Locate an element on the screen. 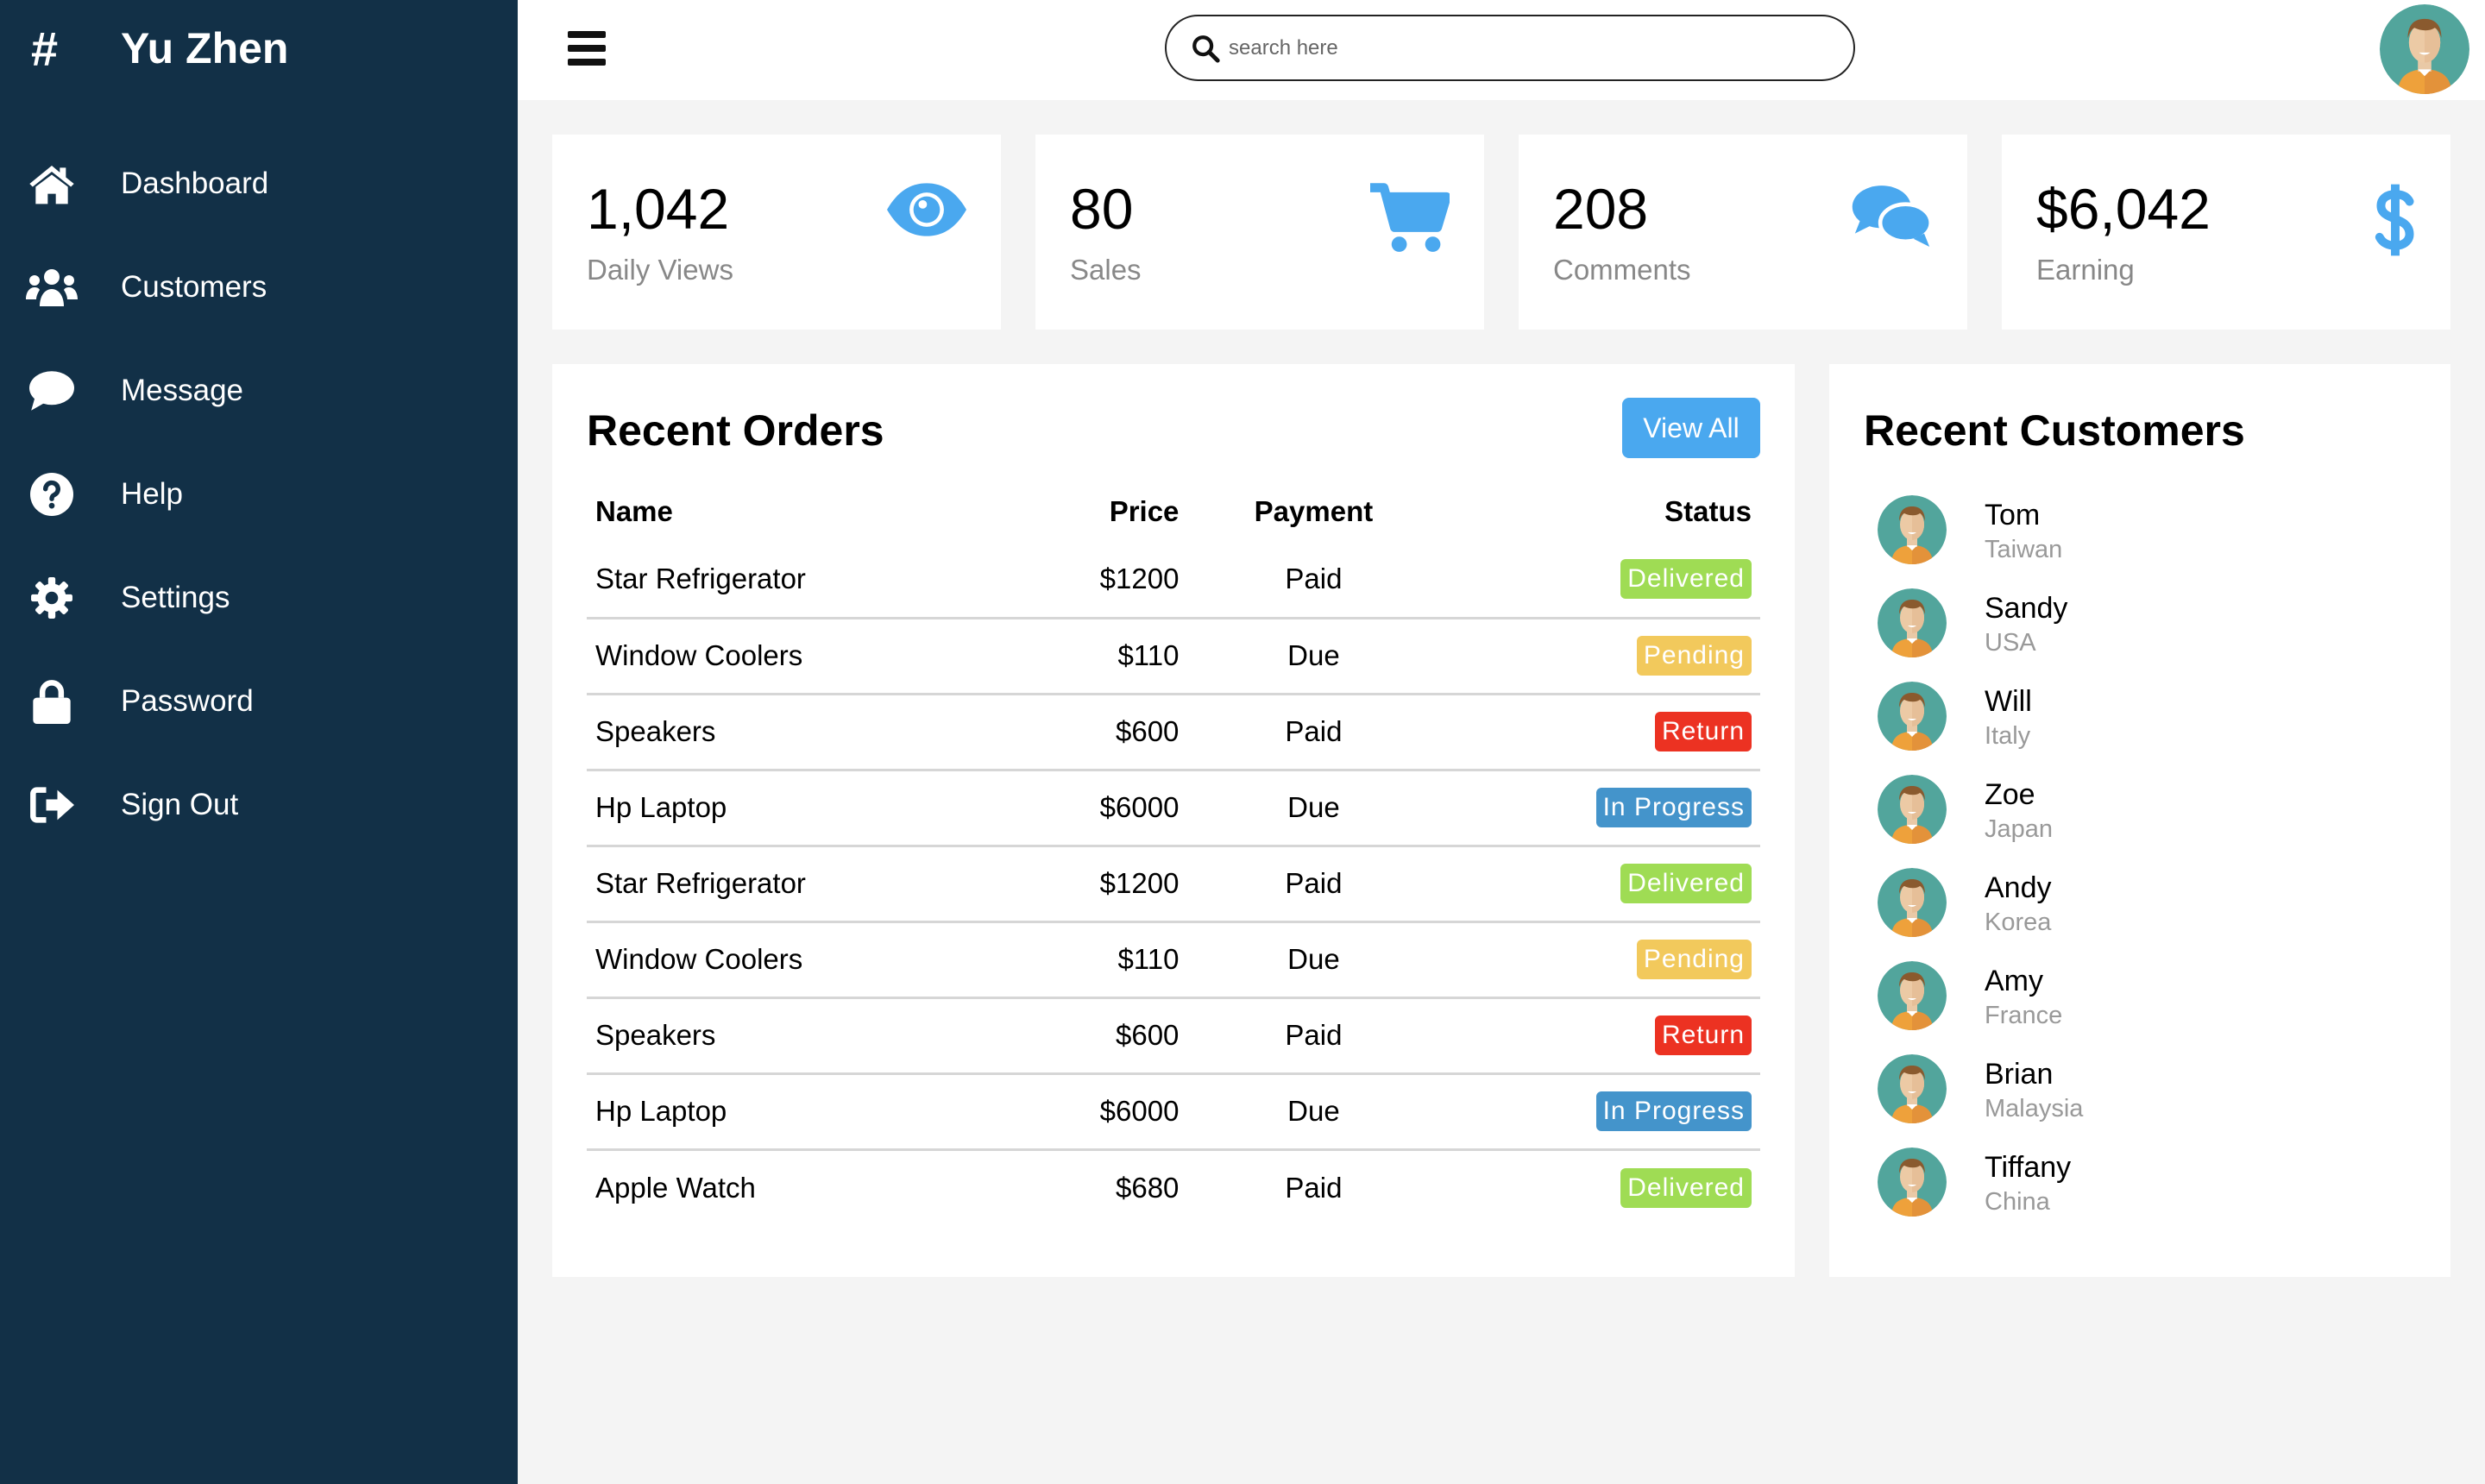 The image size is (2485, 1484). brand-name: Yu Zhen is located at coordinates (205, 48).